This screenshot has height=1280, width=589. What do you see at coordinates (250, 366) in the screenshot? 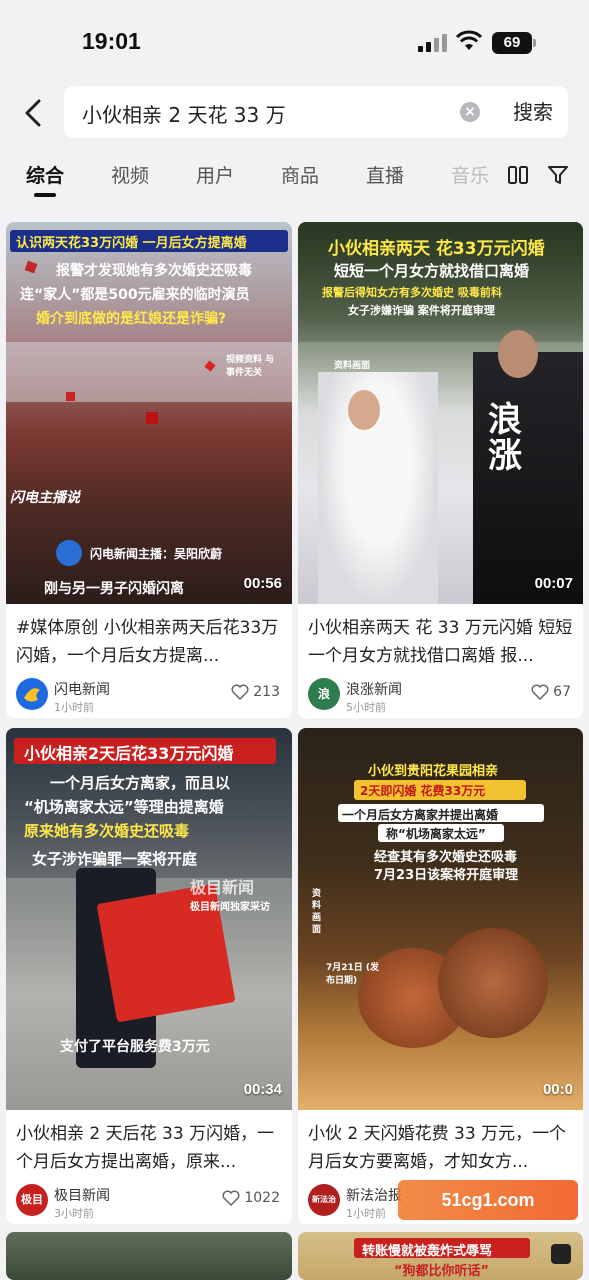
I see `watermark-text: 视频资料 与事件无关` at bounding box center [250, 366].